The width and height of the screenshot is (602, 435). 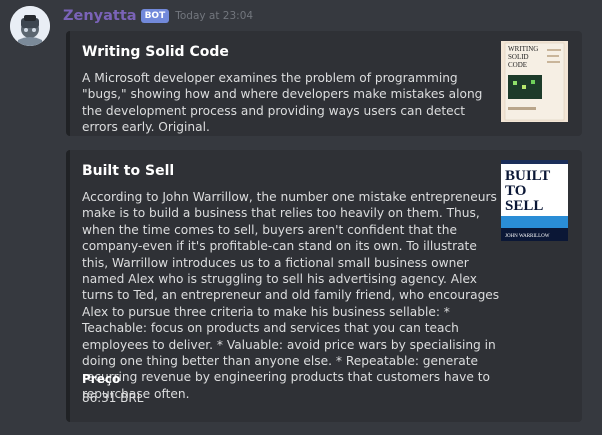 What do you see at coordinates (534, 81) in the screenshot?
I see `embed-thumbnail: WRITING SOLID CODE` at bounding box center [534, 81].